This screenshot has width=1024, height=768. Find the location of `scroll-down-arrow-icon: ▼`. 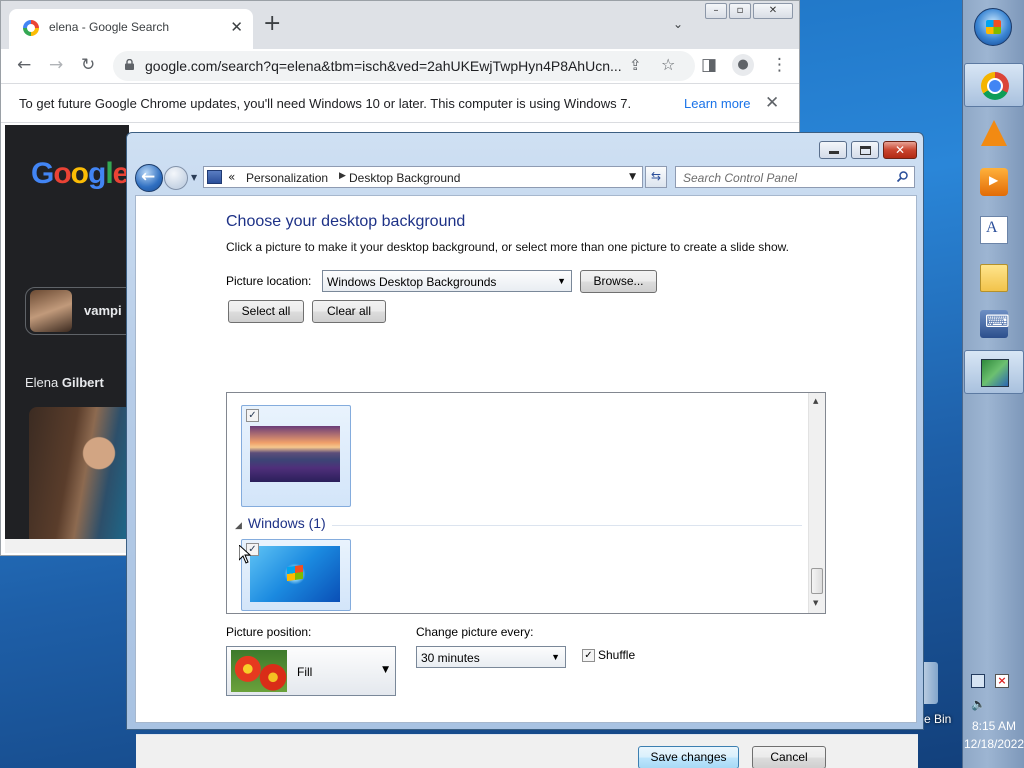

scroll-down-arrow-icon: ▼ is located at coordinates (815, 603).